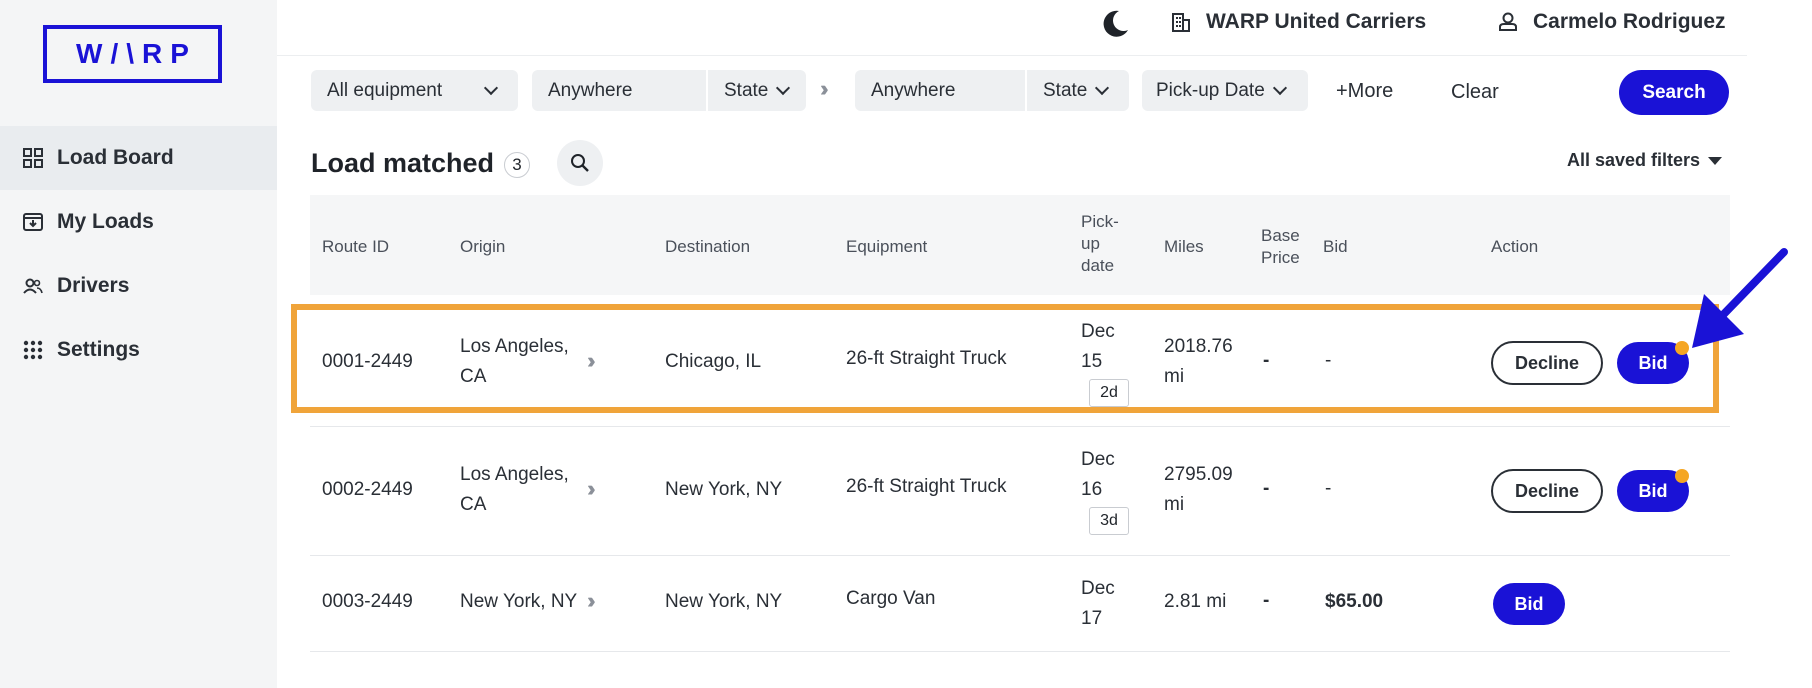 The height and width of the screenshot is (688, 1812). Describe the element at coordinates (1529, 604) in the screenshot. I see `bid-button: Bid` at that location.